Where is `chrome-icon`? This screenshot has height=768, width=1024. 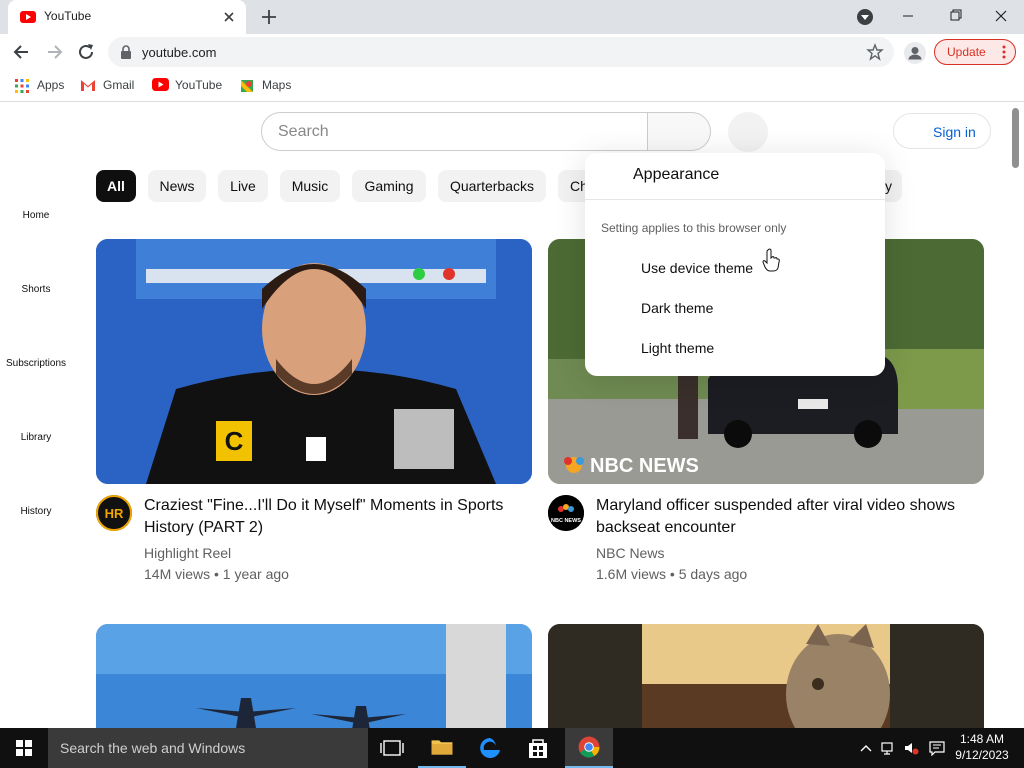 chrome-icon is located at coordinates (589, 748).